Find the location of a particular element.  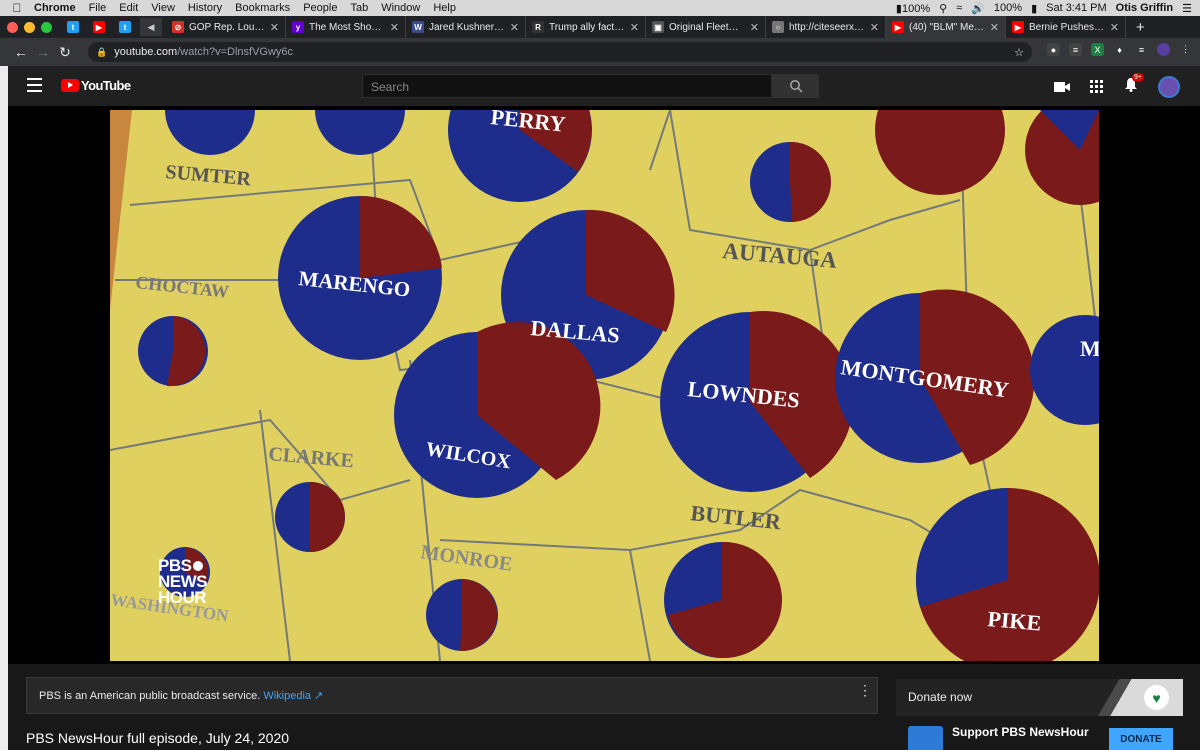

wikipedia-link: Wikipedia is located at coordinates (287, 696).